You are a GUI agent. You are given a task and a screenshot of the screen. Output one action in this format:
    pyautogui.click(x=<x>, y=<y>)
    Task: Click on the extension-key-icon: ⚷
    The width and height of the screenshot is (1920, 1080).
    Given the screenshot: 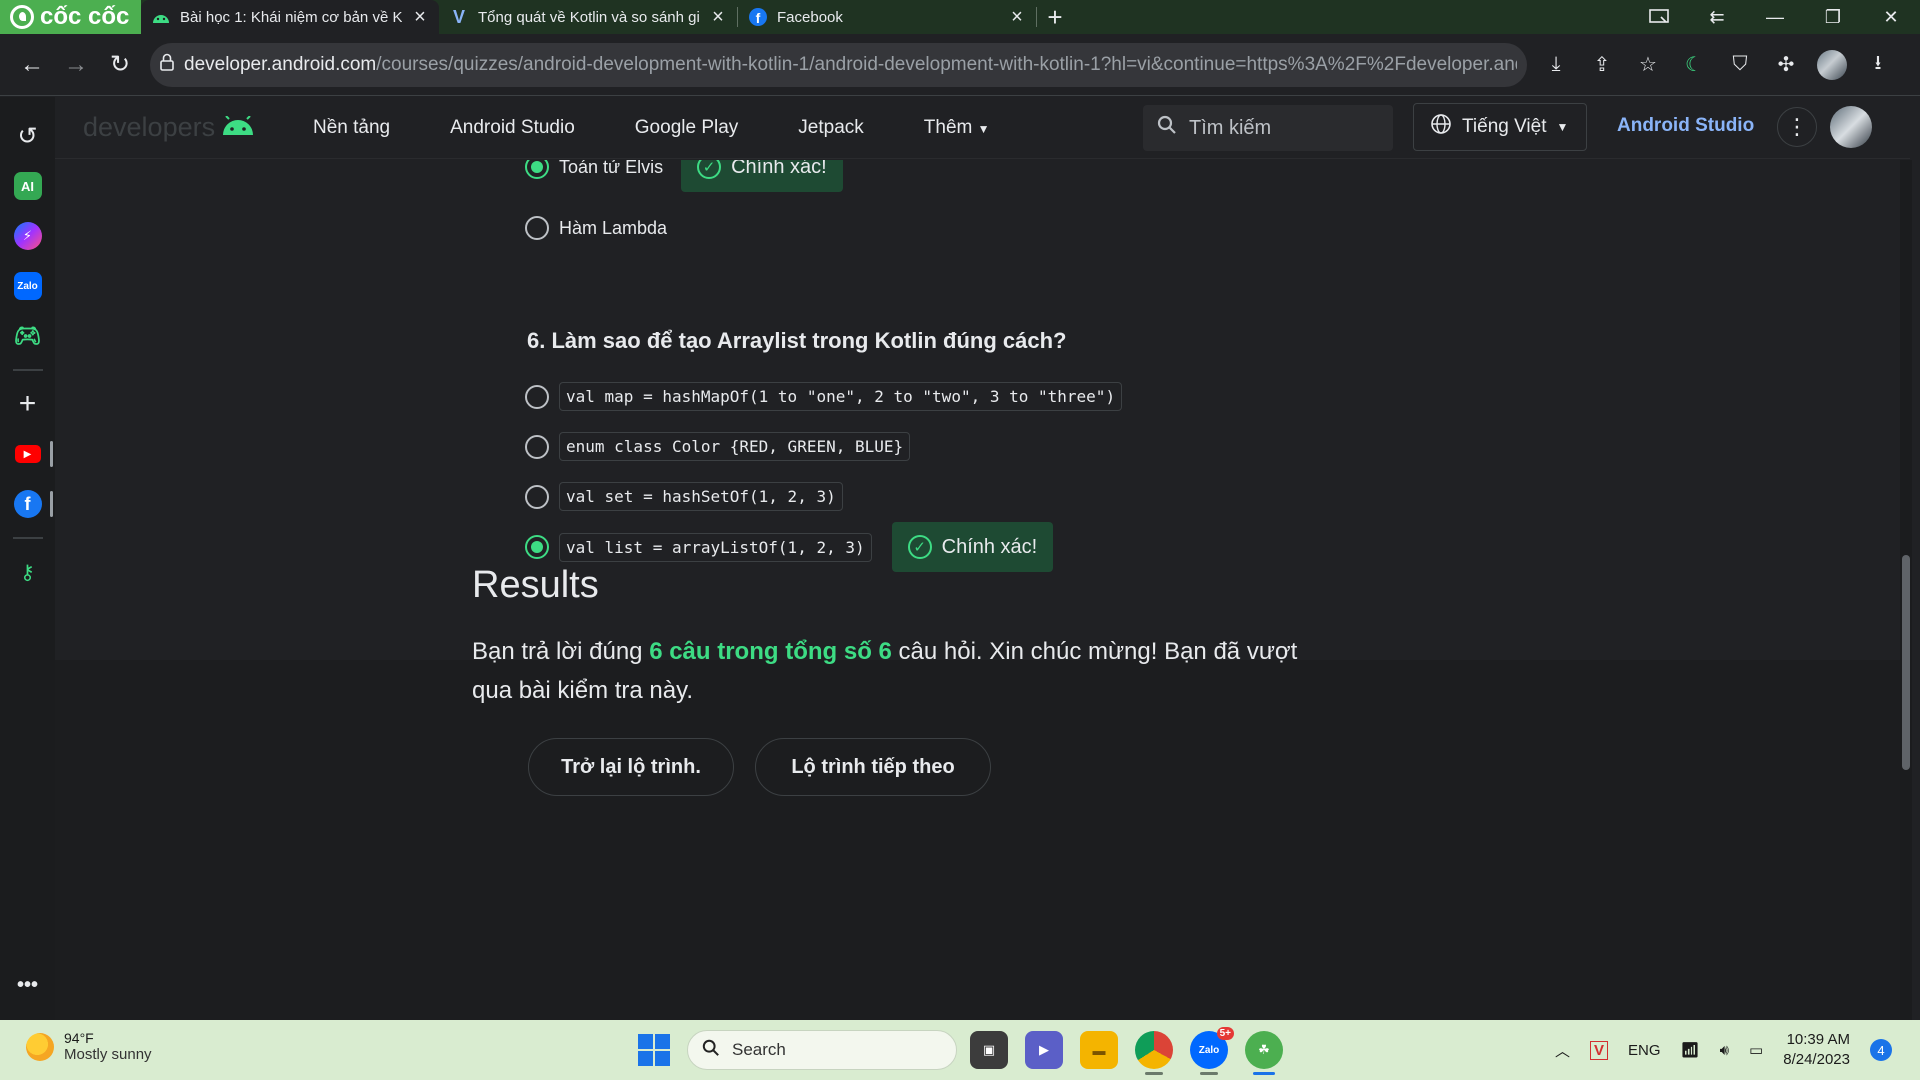 What is the action you would take?
    pyautogui.click(x=27, y=572)
    